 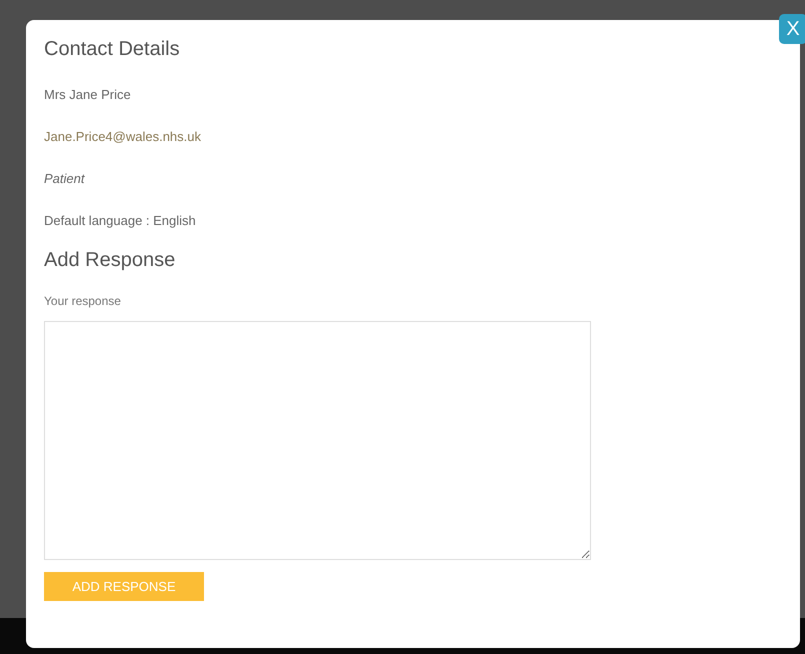 What do you see at coordinates (122, 137) in the screenshot?
I see `email-link: Jane.Price4@wales.nhs.uk` at bounding box center [122, 137].